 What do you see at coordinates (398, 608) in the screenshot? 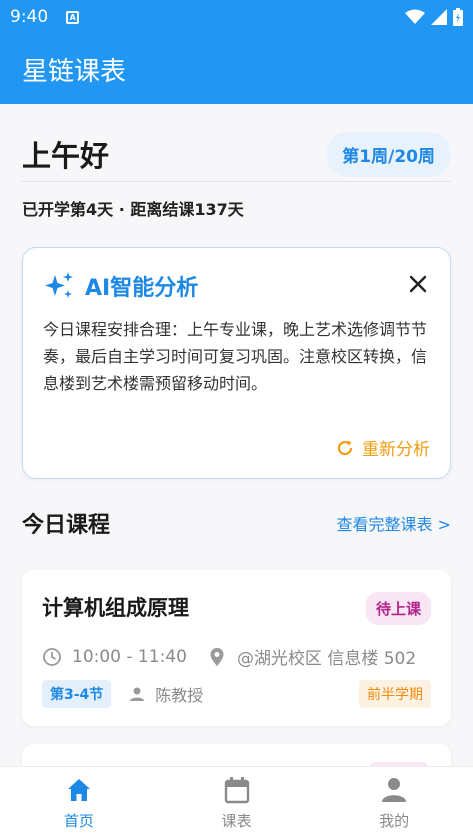
I see `status-badge: 待上课` at bounding box center [398, 608].